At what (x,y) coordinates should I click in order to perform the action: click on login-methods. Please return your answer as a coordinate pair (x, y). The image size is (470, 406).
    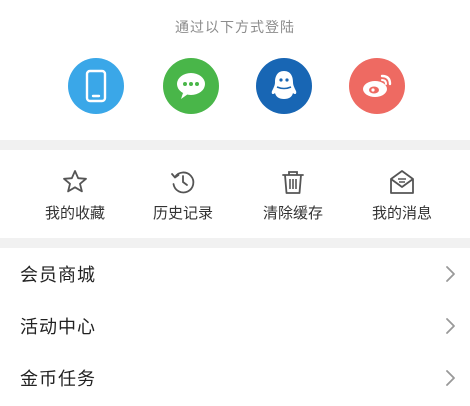
    Looking at the image, I should click on (235, 86).